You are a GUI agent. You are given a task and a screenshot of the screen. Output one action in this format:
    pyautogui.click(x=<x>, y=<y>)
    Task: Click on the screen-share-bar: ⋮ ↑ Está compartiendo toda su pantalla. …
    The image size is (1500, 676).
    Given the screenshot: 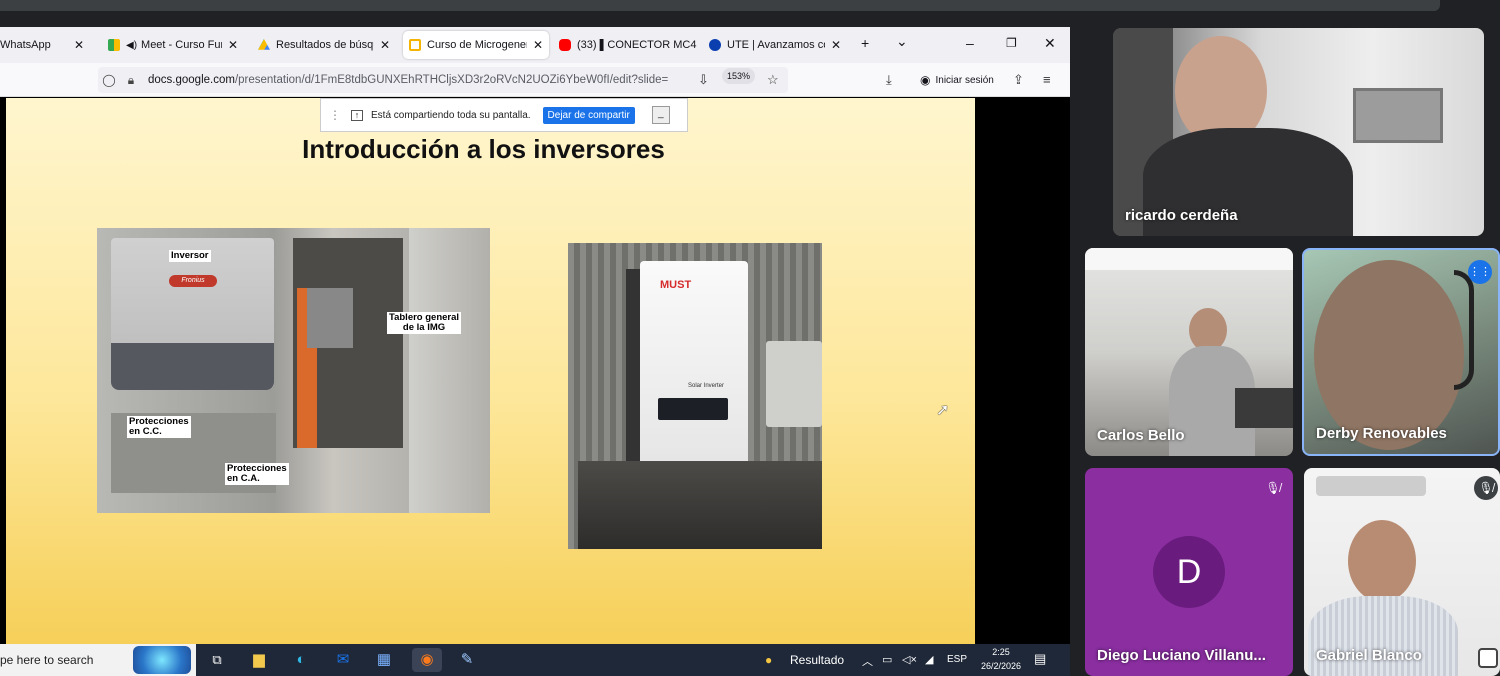 What is the action you would take?
    pyautogui.click(x=504, y=115)
    